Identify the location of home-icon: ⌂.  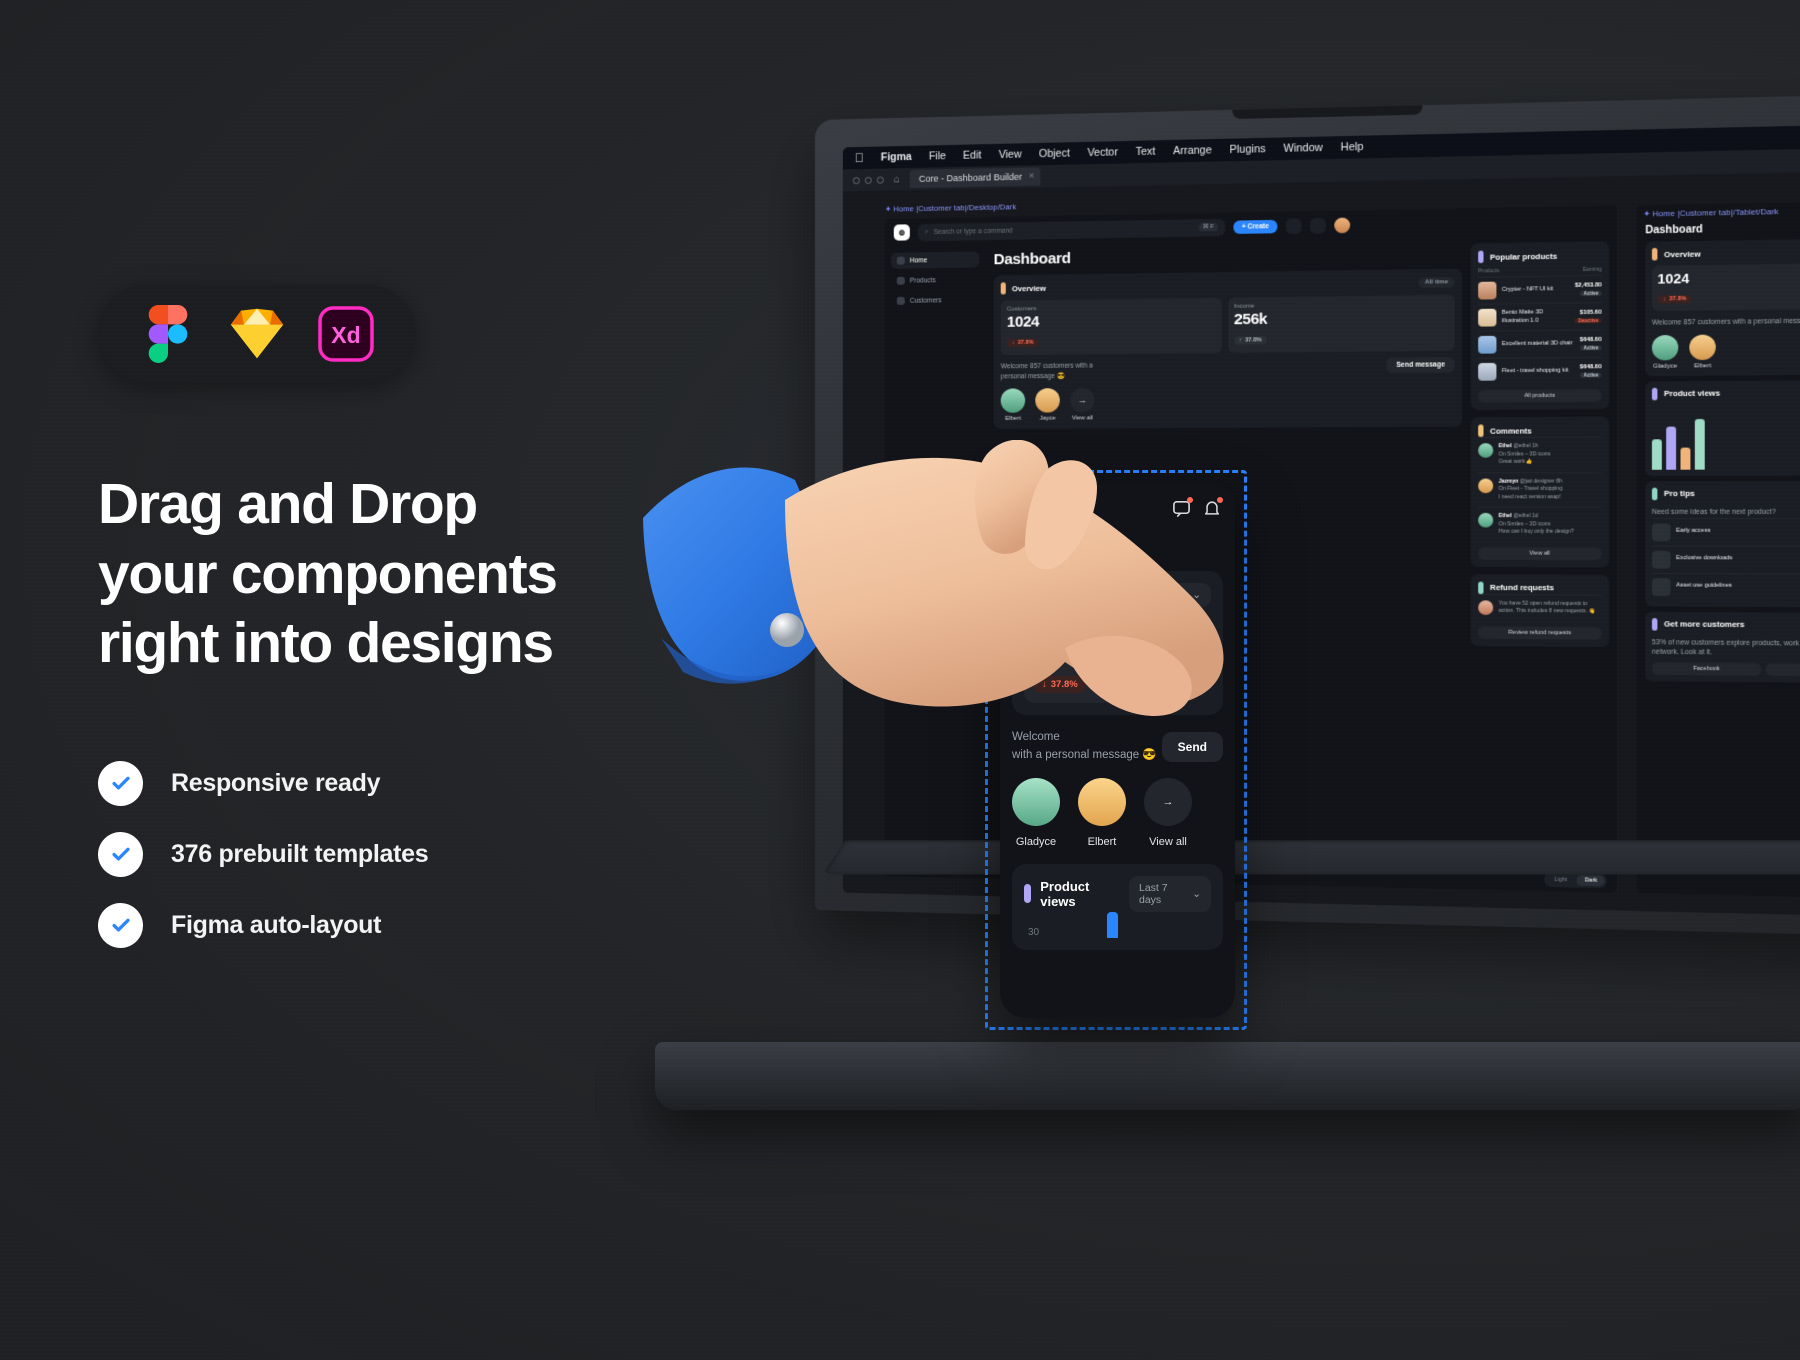
(897, 179).